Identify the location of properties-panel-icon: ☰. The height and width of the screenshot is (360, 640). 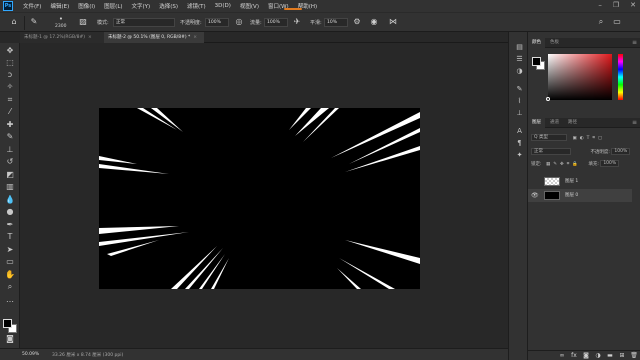
(519, 59).